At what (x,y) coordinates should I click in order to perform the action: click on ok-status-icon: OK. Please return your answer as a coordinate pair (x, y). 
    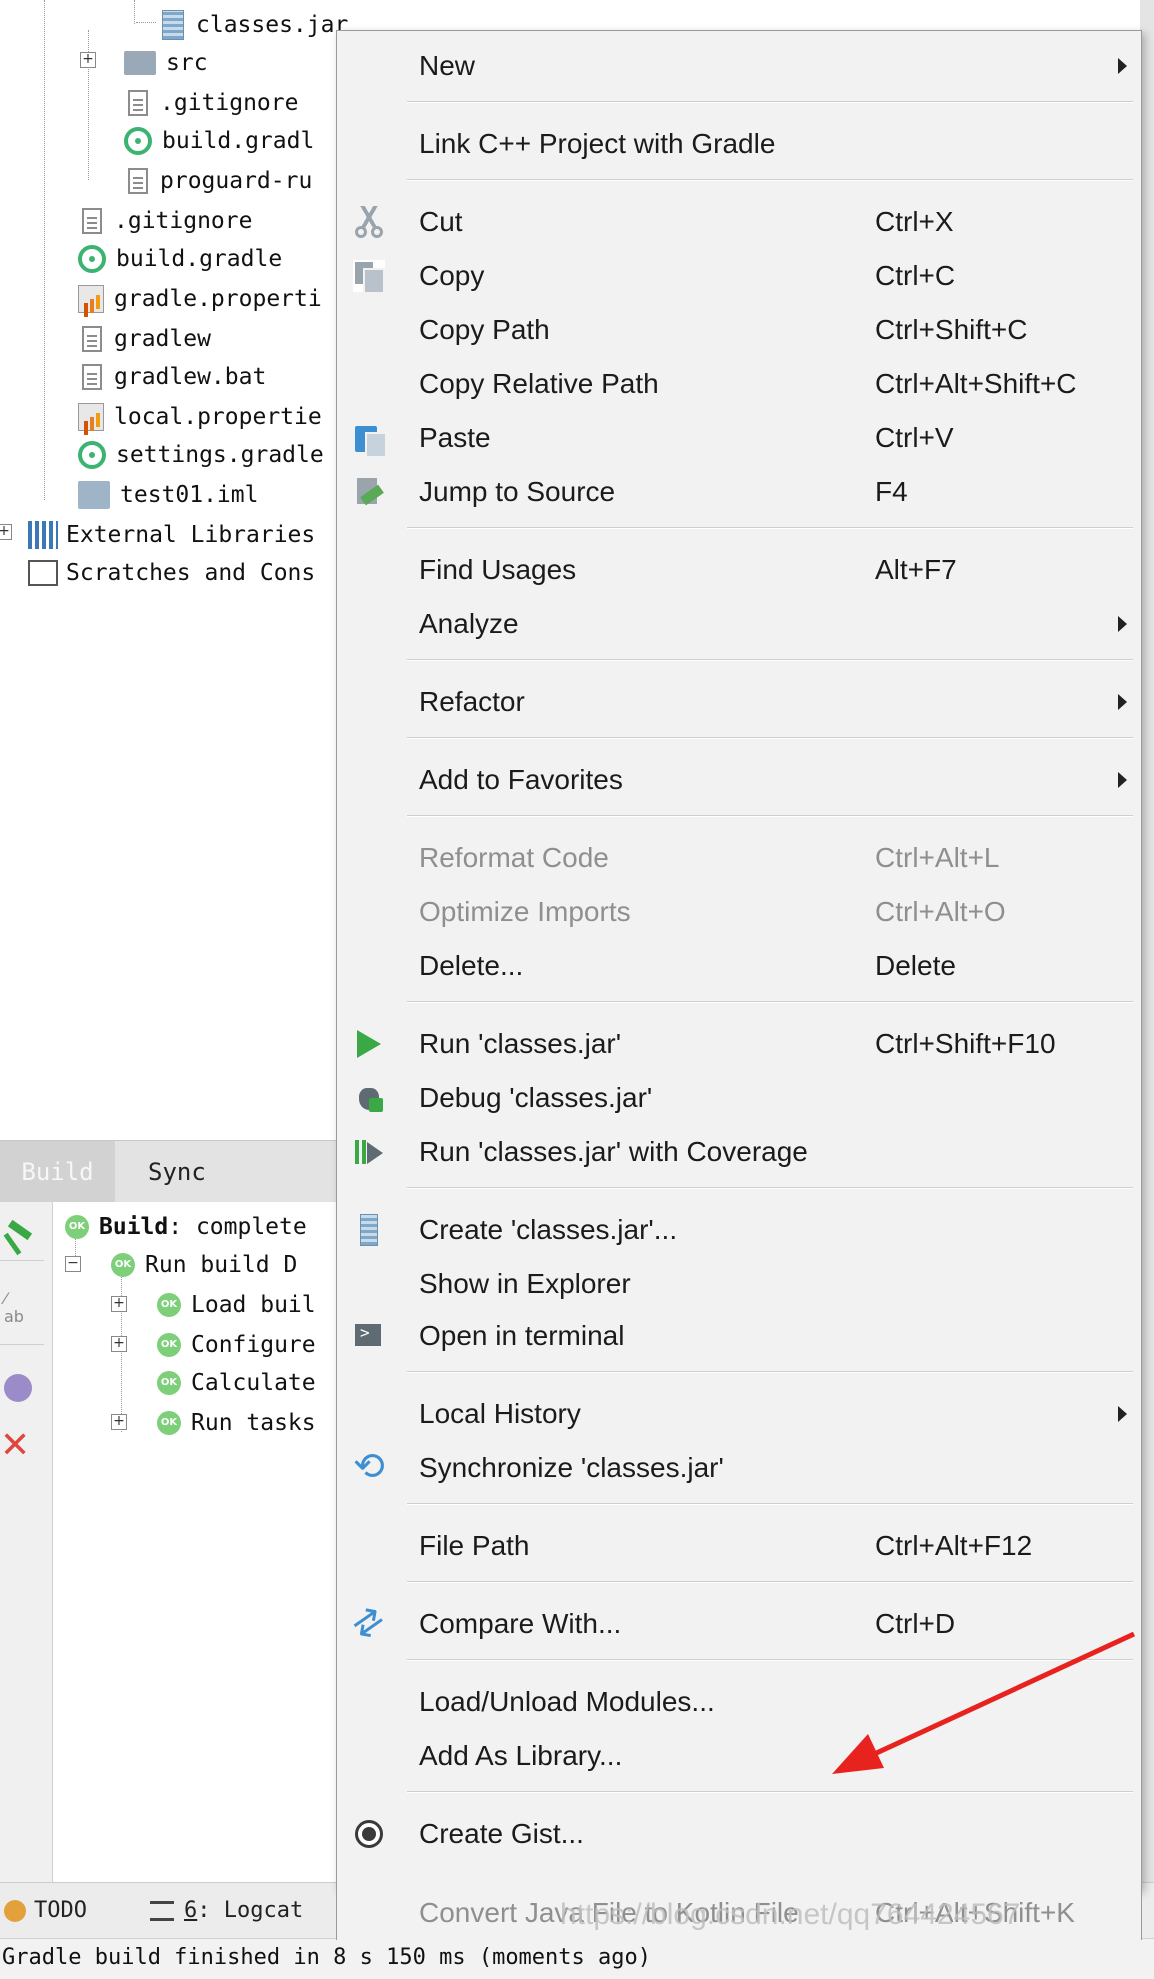
    Looking at the image, I should click on (169, 1345).